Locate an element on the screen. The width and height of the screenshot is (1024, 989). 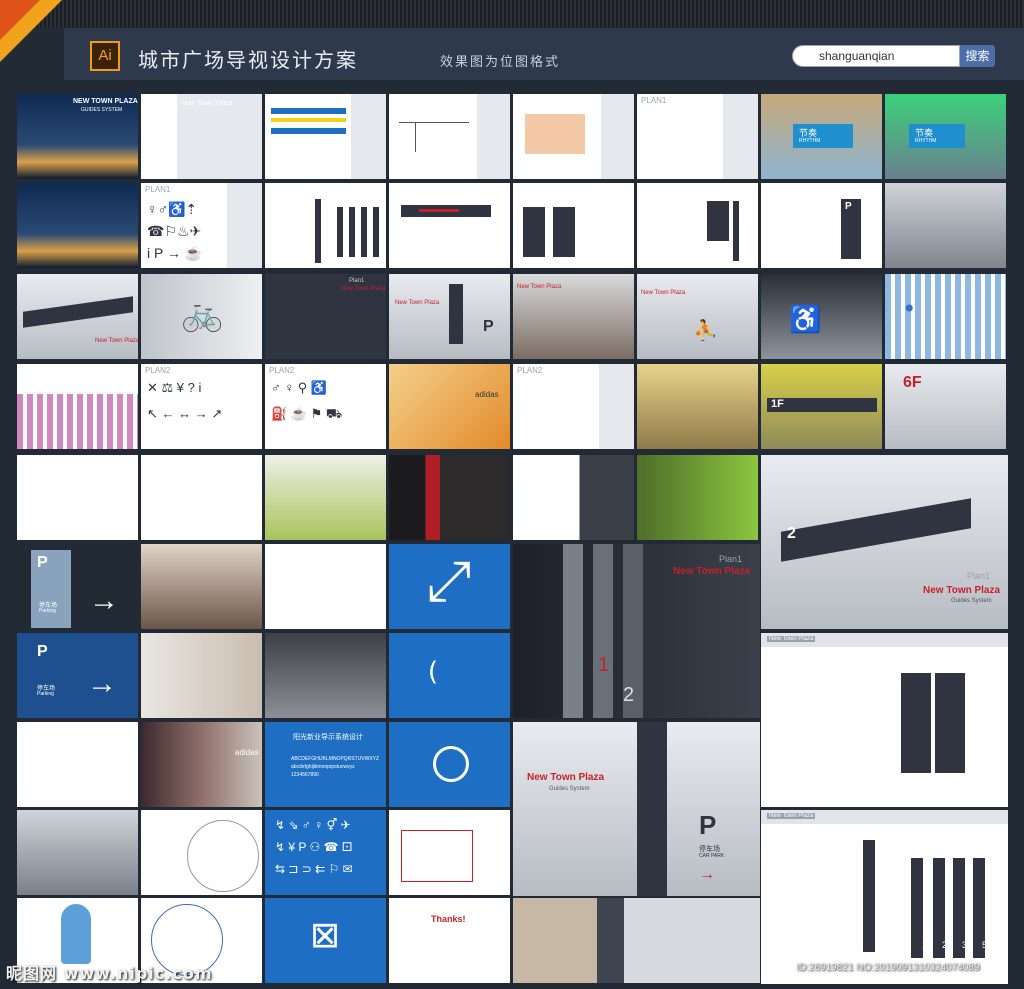
totem is located at coordinates (869, 896).